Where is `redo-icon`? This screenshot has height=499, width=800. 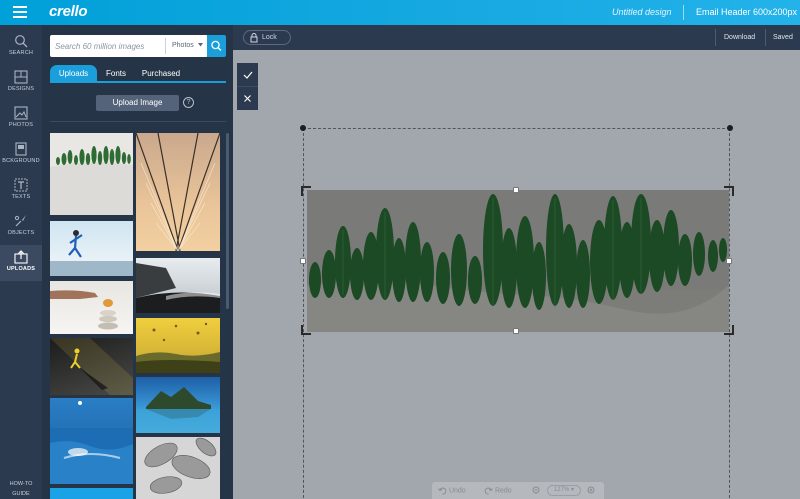
redo-icon is located at coordinates (488, 491).